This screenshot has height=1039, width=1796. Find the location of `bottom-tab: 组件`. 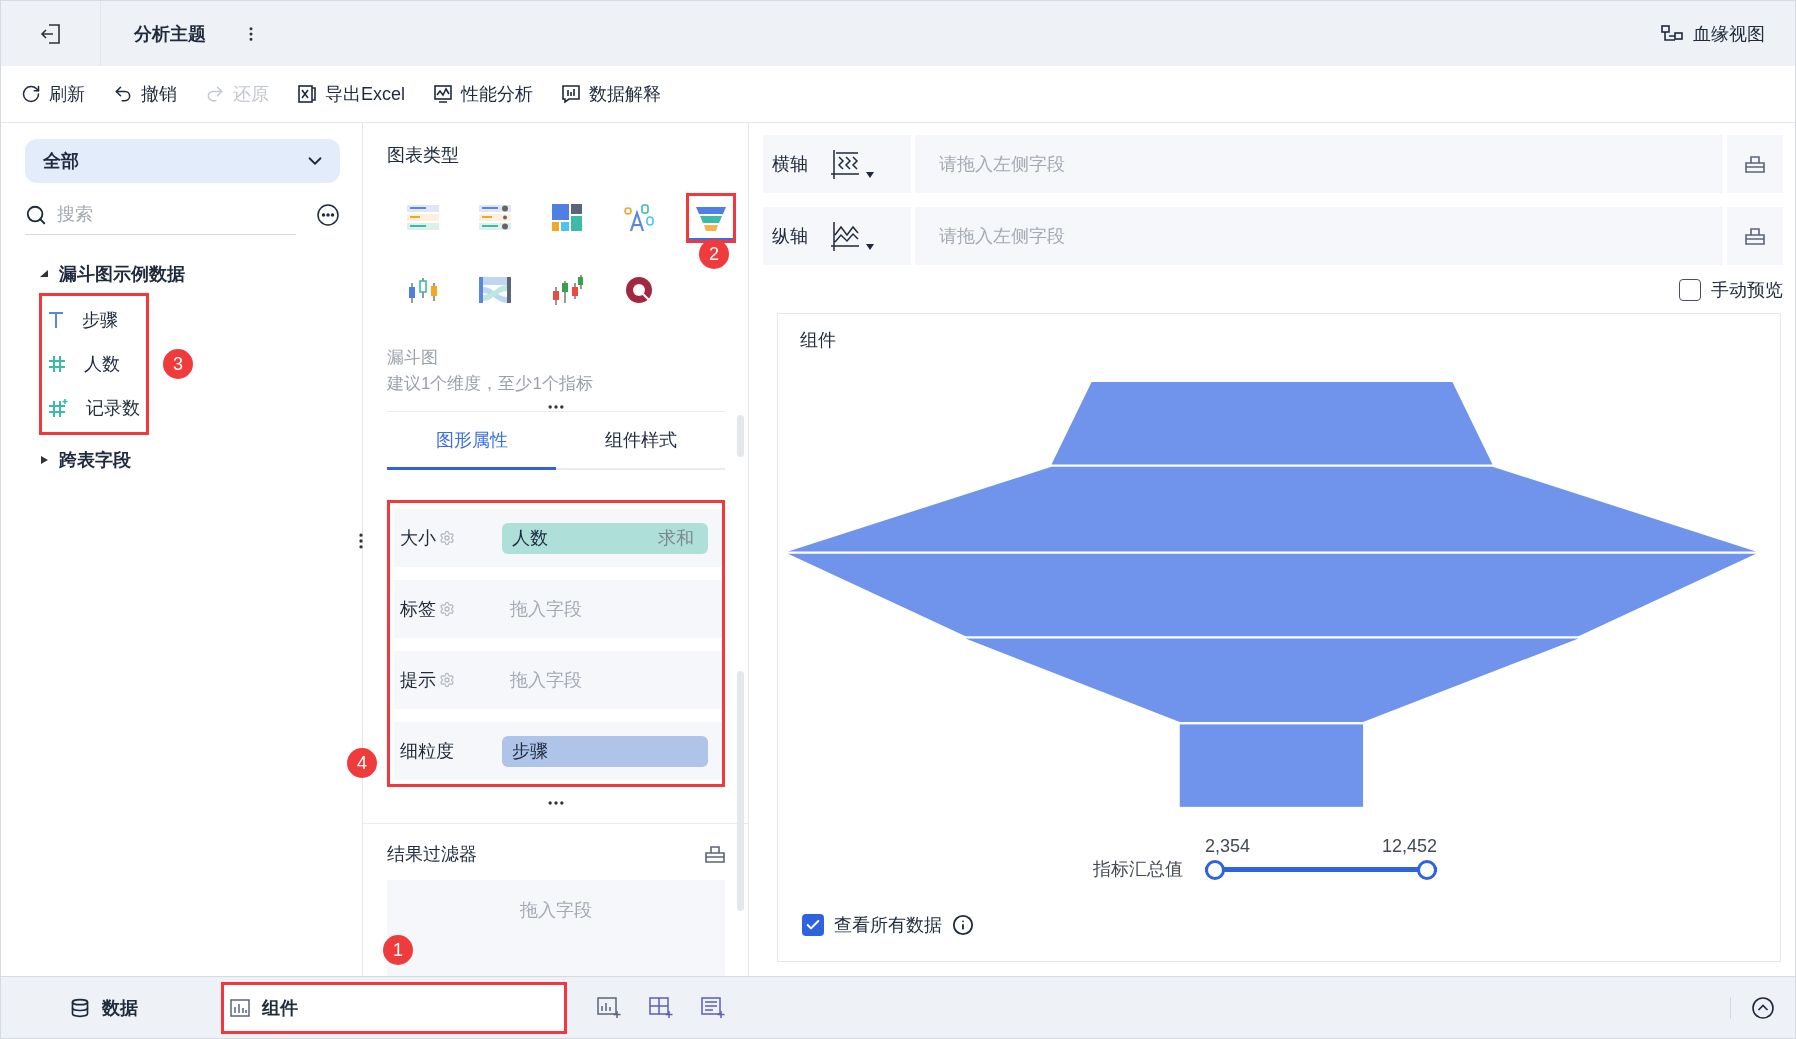

bottom-tab: 组件 is located at coordinates (394, 1007).